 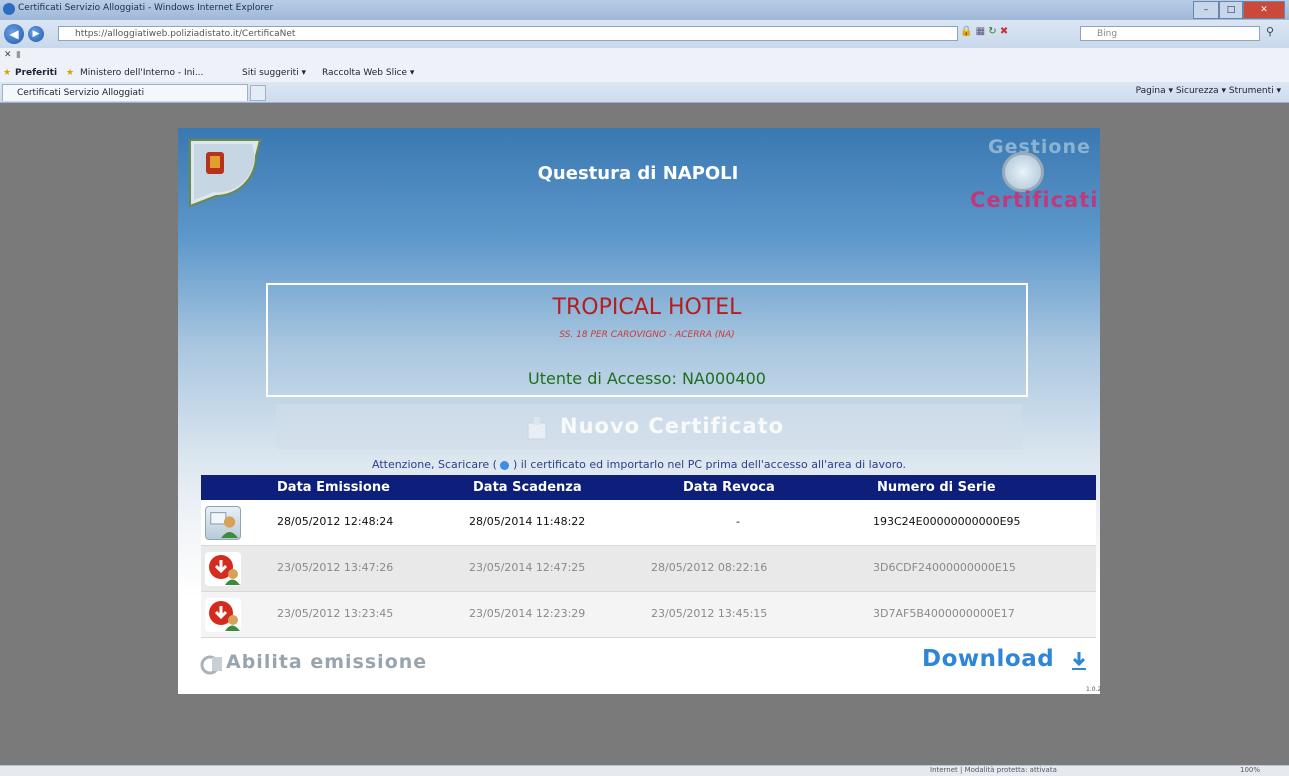 What do you see at coordinates (1079, 661) in the screenshot?
I see `download-arrow-icon` at bounding box center [1079, 661].